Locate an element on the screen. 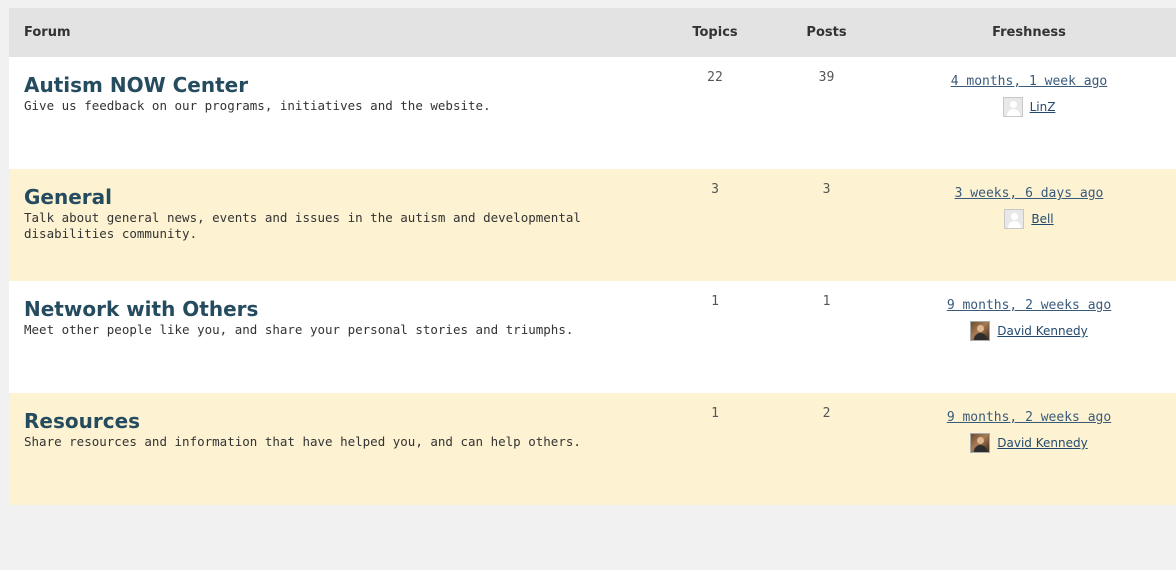  author-link: Bell is located at coordinates (1042, 219).